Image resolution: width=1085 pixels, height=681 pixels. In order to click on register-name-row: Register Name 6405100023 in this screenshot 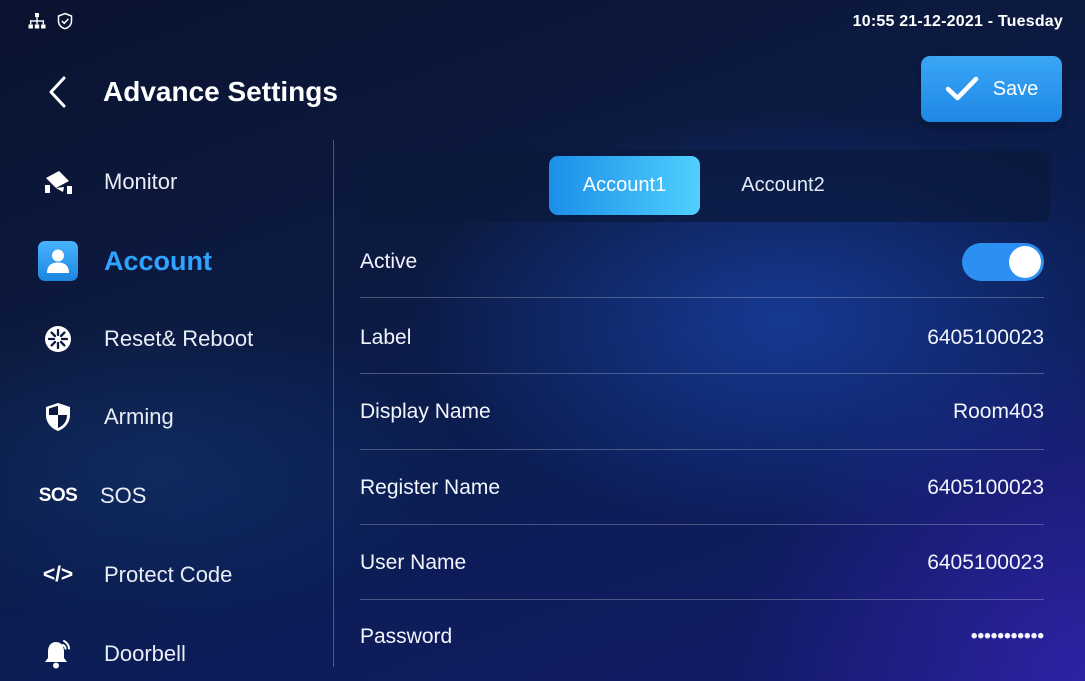, I will do `click(702, 488)`.